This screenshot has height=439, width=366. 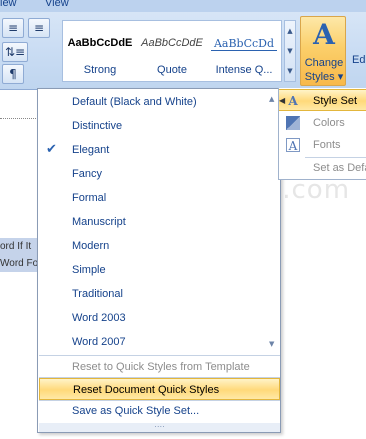 What do you see at coordinates (324, 63) in the screenshot?
I see `change-styles-label-1: Change` at bounding box center [324, 63].